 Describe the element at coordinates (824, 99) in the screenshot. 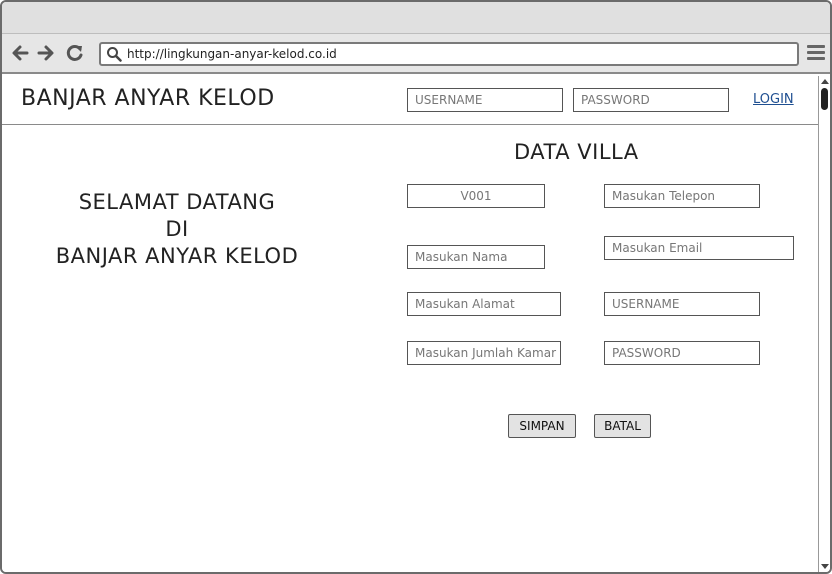

I see `scroll-thumb` at that location.